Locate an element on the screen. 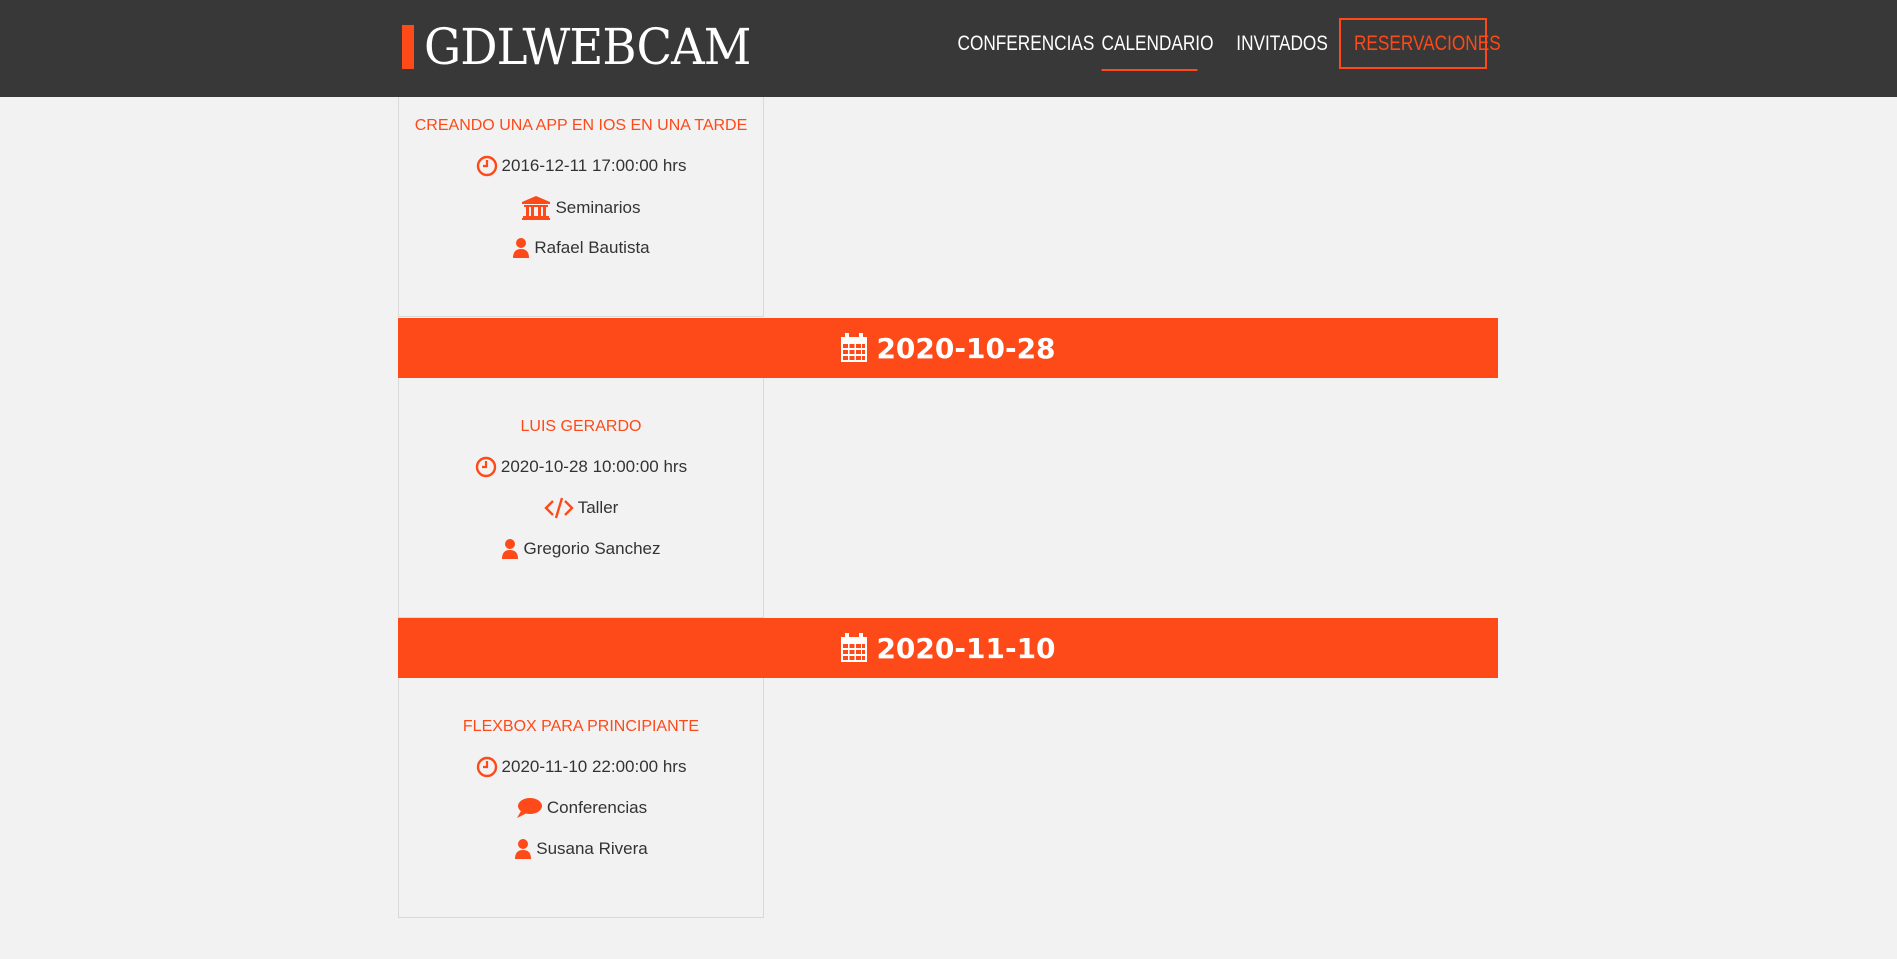 This screenshot has width=1897, height=959. event-category: Seminarios is located at coordinates (581, 208).